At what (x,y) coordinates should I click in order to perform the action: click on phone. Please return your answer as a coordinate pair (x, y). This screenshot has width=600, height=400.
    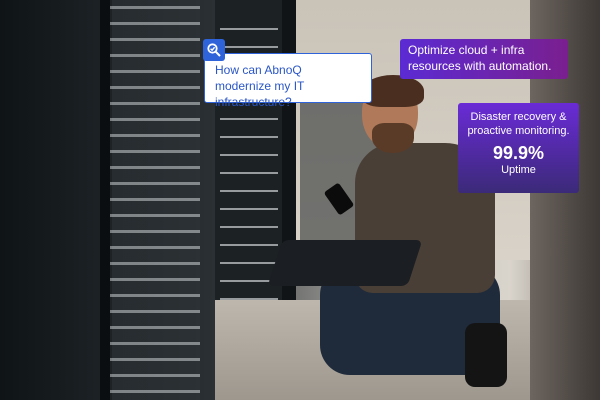
    Looking at the image, I should click on (339, 199).